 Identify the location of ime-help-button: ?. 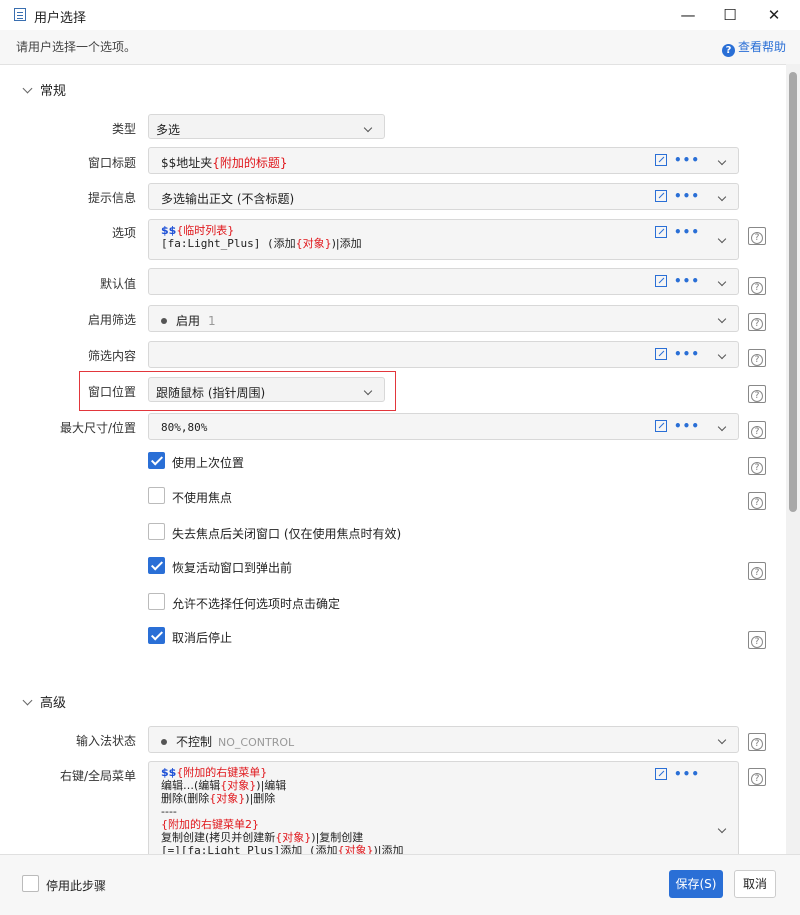
(757, 742).